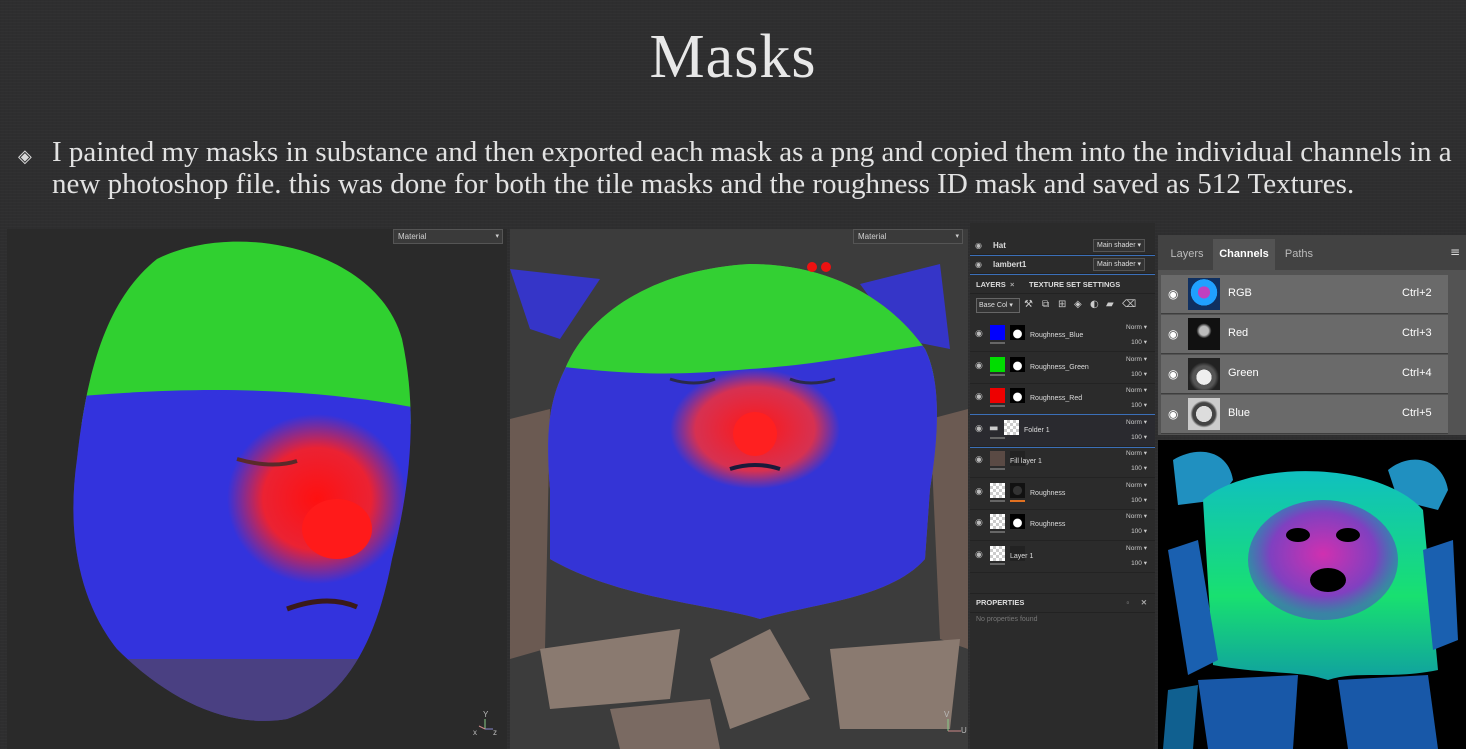 The height and width of the screenshot is (749, 1466). Describe the element at coordinates (1062, 430) in the screenshot. I see `layer-row: ◉ ▬ Folder 1 Norm ▾ 100 ▾` at that location.